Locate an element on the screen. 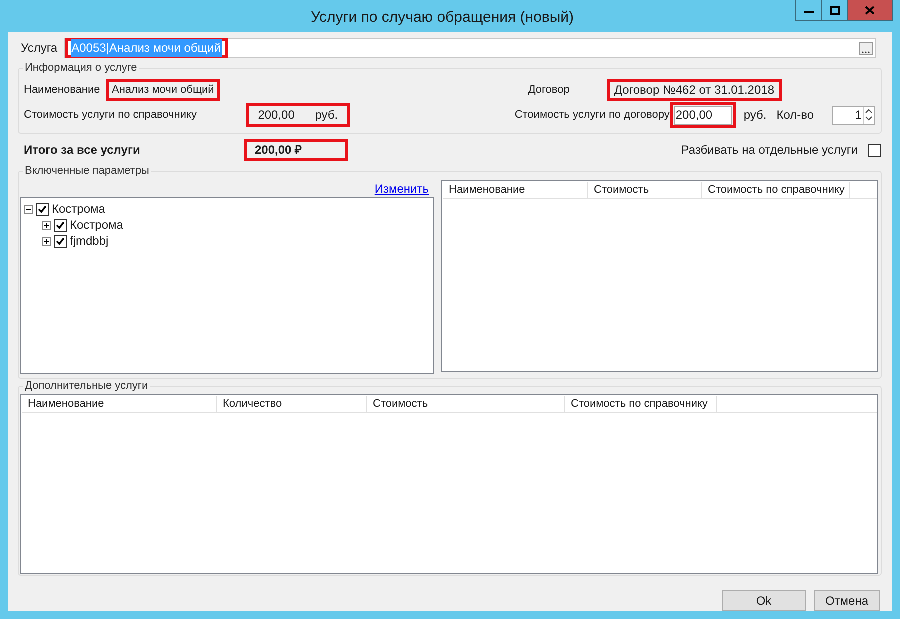 This screenshot has width=900, height=619. input-field: 200,00 is located at coordinates (703, 115).